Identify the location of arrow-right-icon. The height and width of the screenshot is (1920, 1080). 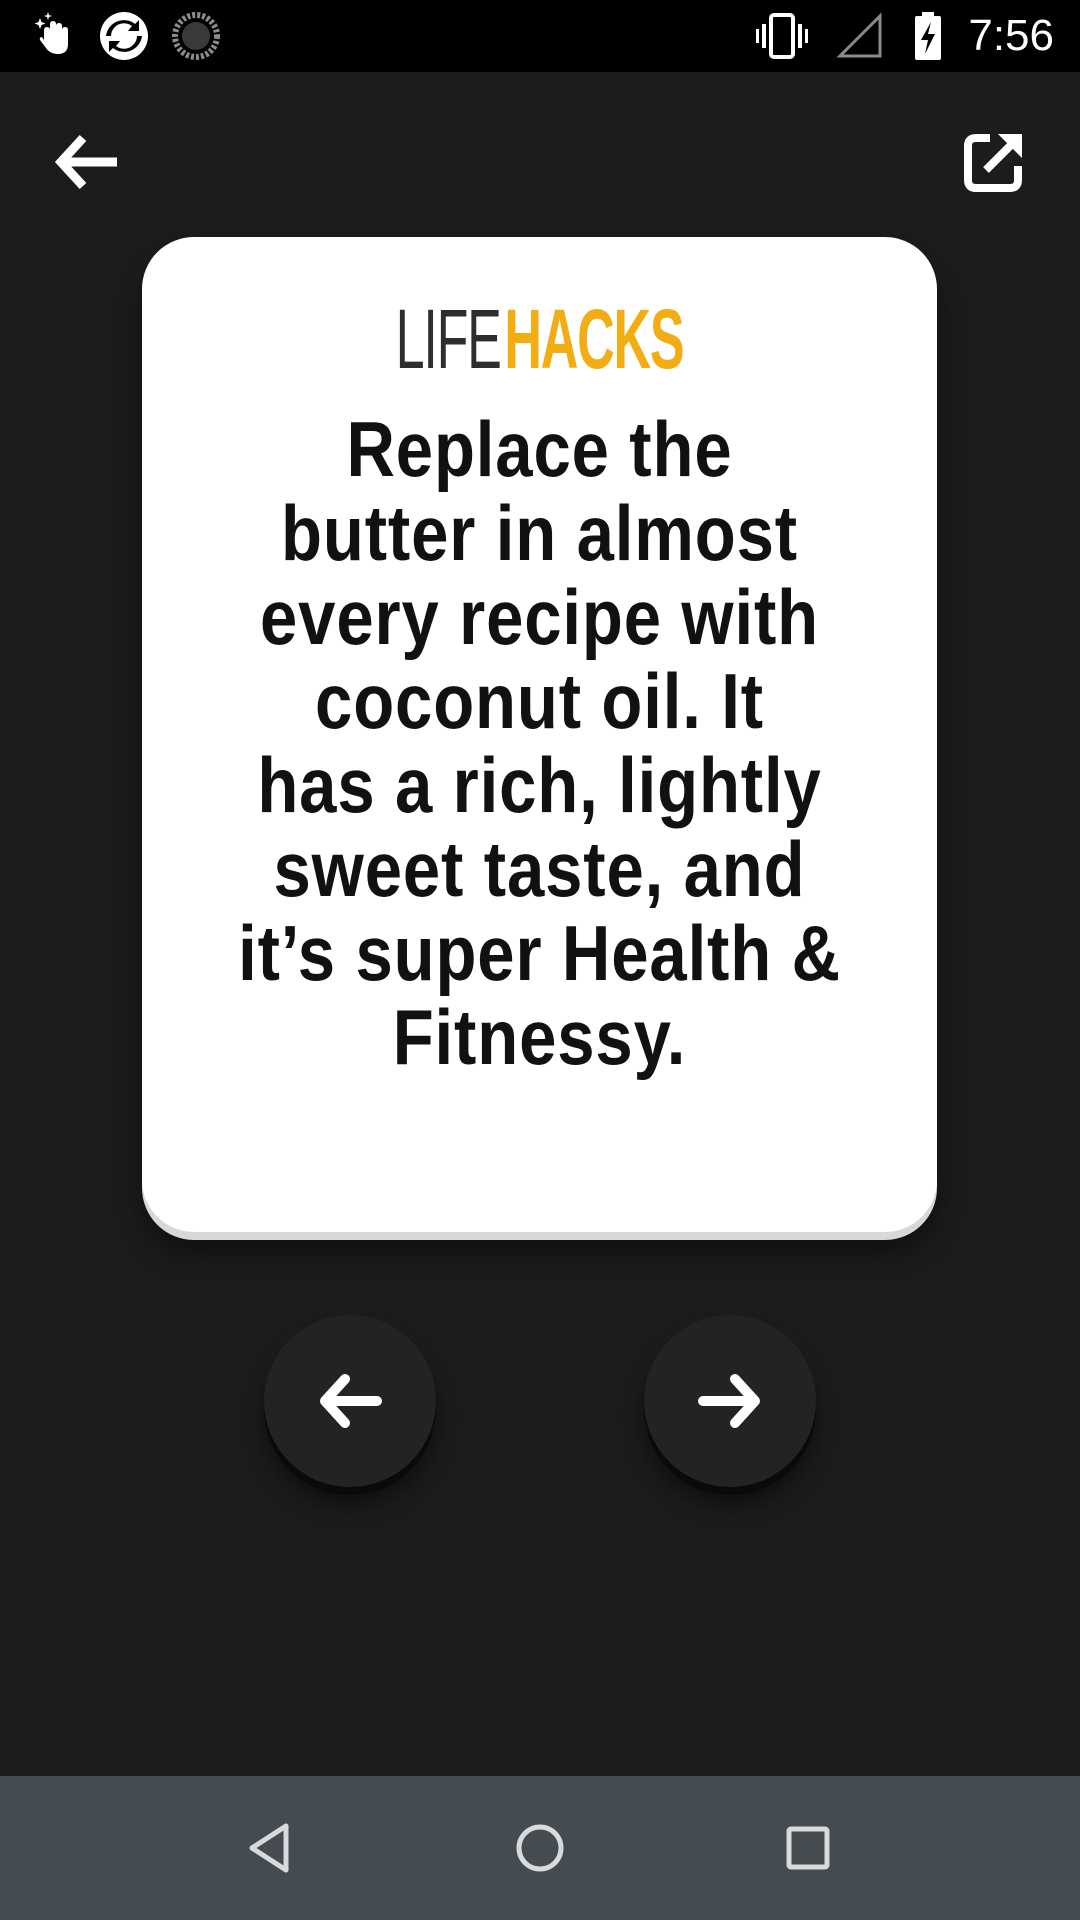
(729, 1401).